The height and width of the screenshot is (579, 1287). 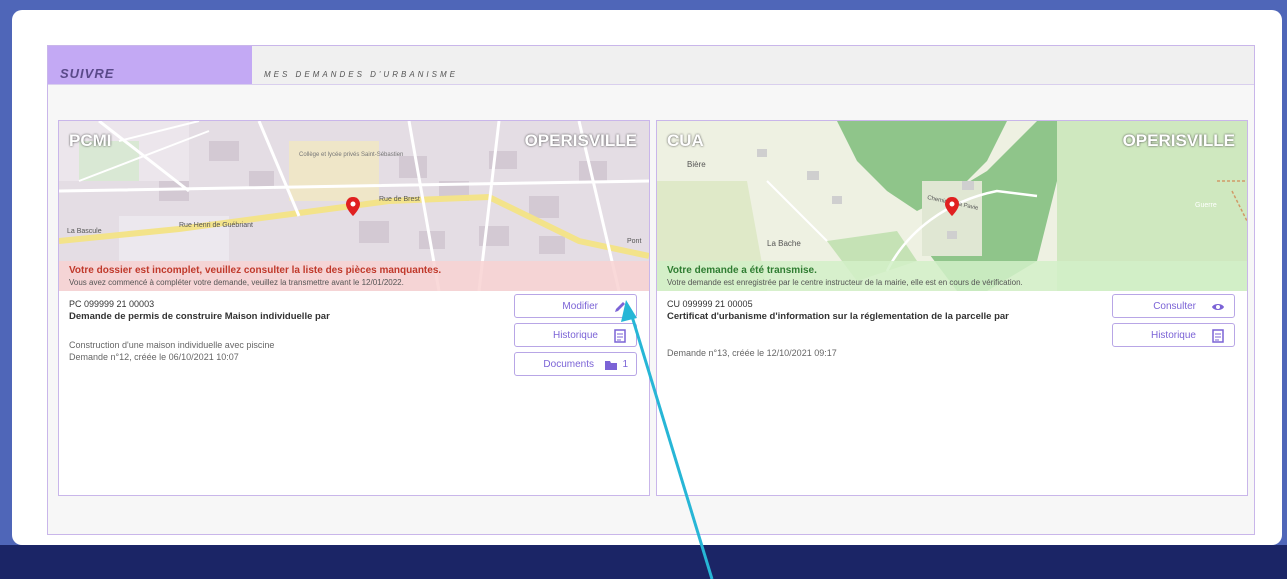 I want to click on documents-count: 1, so click(x=625, y=364).